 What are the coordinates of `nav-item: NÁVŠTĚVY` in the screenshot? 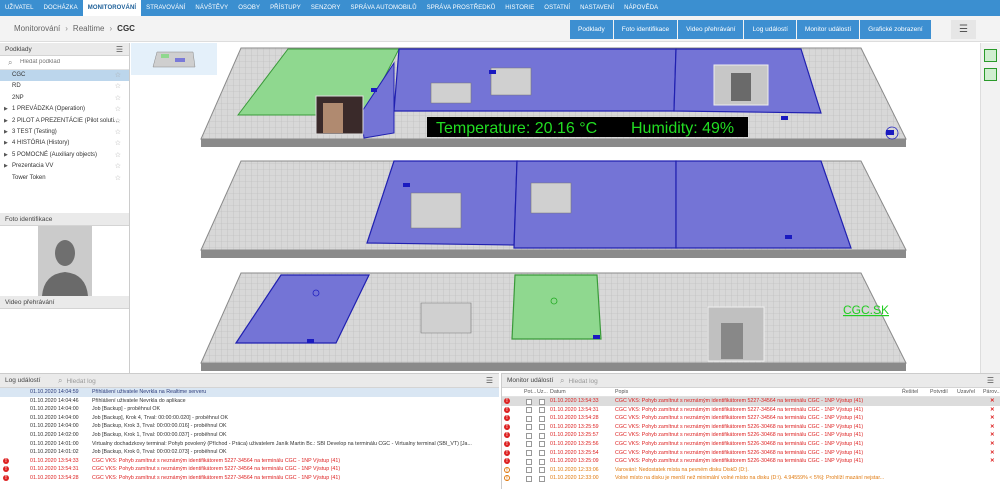 It's located at (211, 8).